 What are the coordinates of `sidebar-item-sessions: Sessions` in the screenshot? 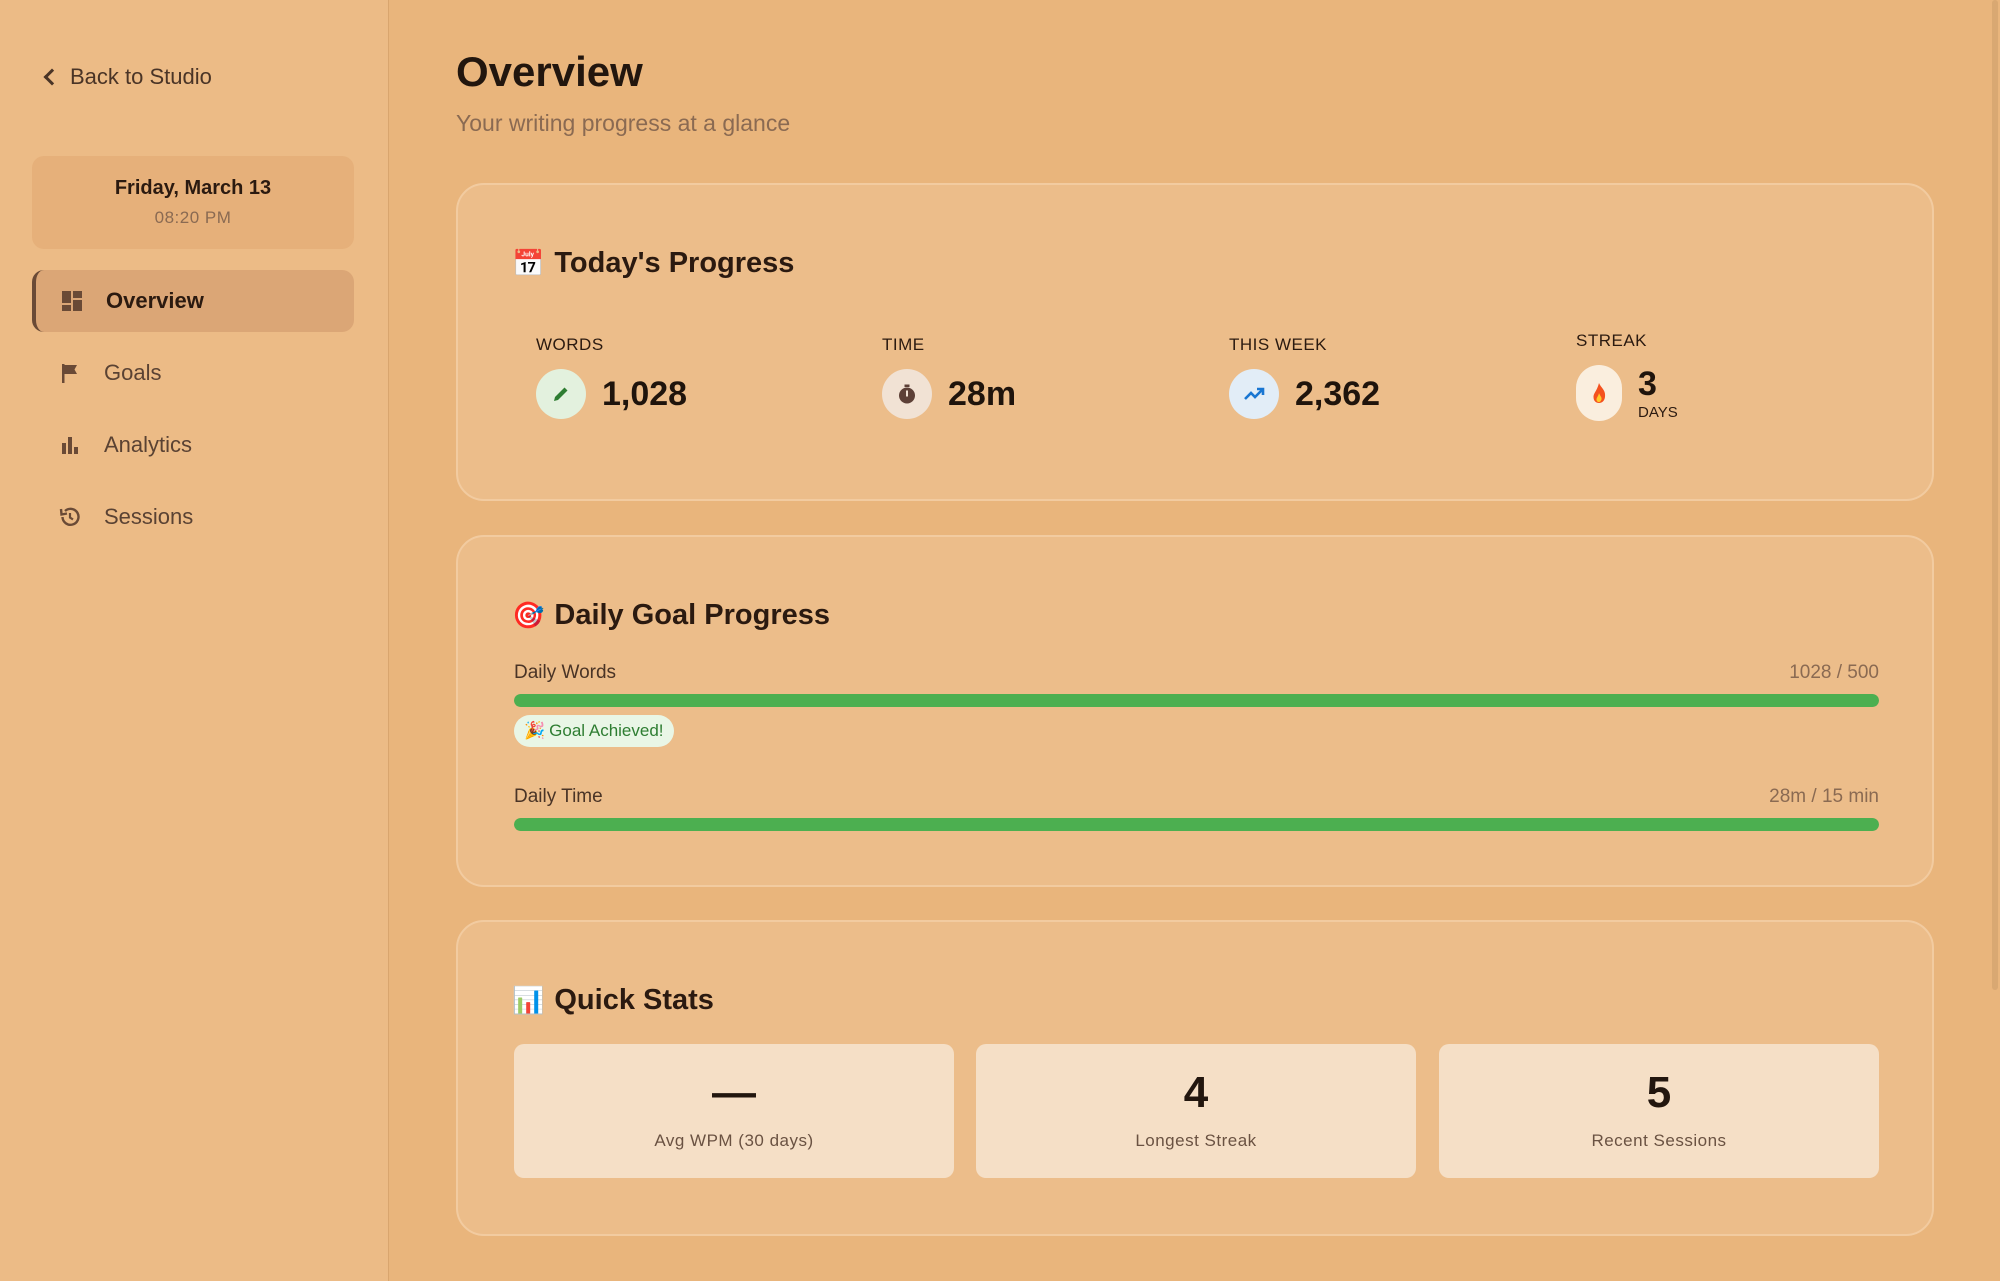 It's located at (193, 517).